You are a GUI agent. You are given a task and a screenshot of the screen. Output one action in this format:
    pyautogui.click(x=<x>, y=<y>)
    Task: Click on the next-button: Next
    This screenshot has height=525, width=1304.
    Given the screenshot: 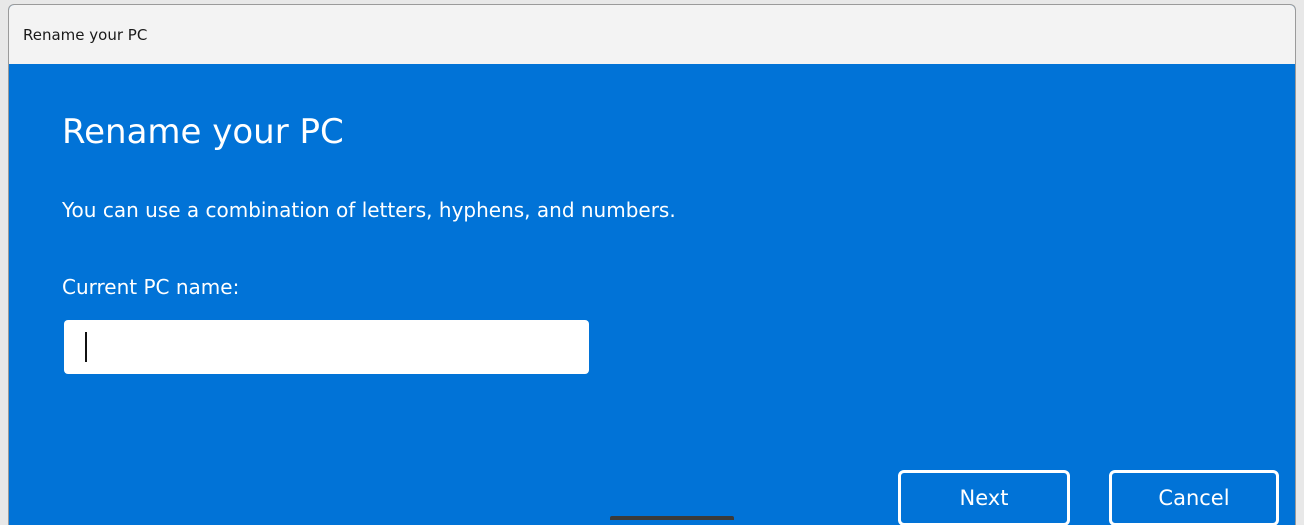 What is the action you would take?
    pyautogui.click(x=984, y=497)
    